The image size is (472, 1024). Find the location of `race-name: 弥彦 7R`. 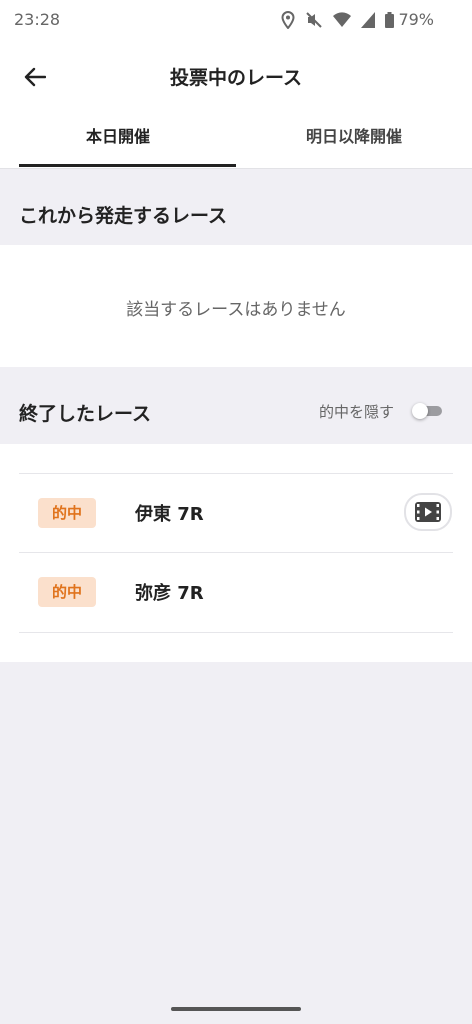

race-name: 弥彦 7R is located at coordinates (169, 593).